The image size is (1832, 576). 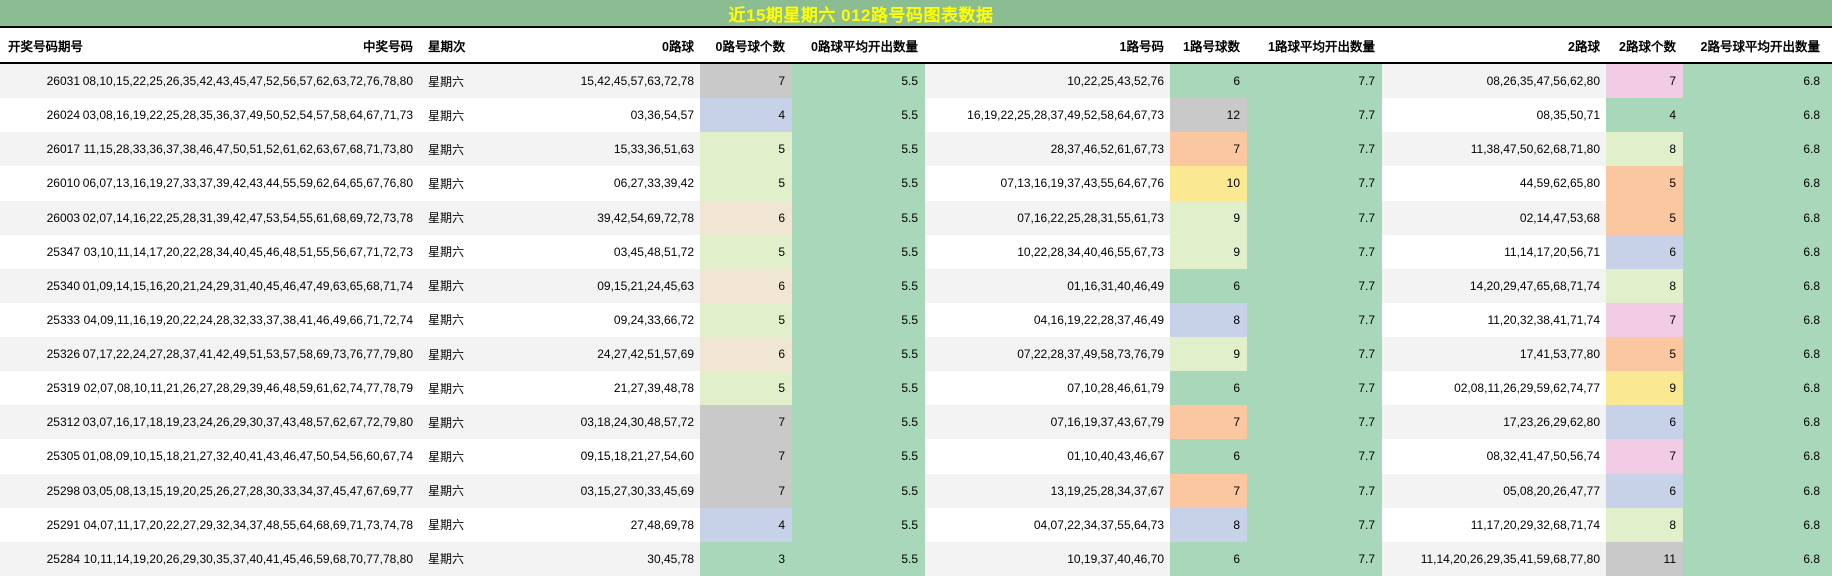 I want to click on cell-road0-numbers: 15,42,45,57,63,72,78, so click(x=637, y=81).